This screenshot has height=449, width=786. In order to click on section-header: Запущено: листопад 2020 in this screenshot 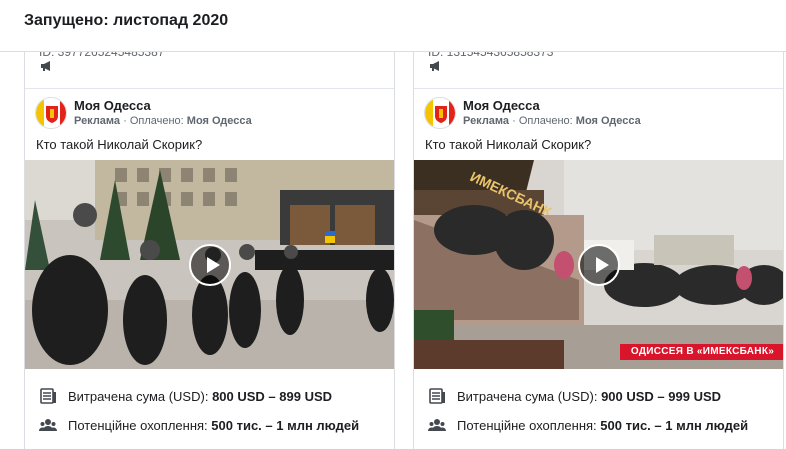, I will do `click(393, 26)`.